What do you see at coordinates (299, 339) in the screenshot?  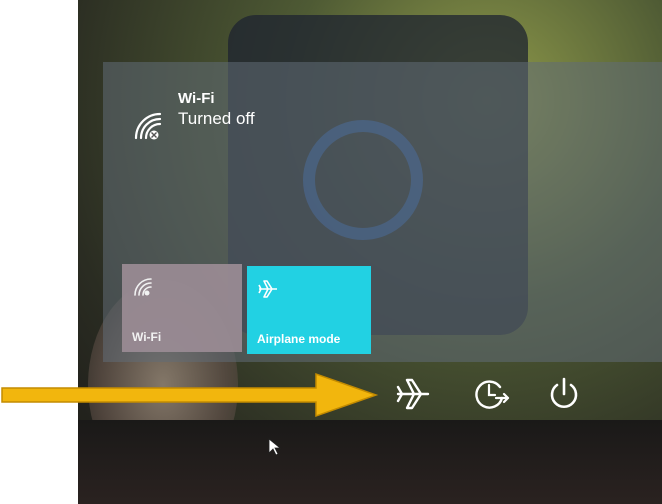 I see `airplane-mode-tile-label: Airplane mode` at bounding box center [299, 339].